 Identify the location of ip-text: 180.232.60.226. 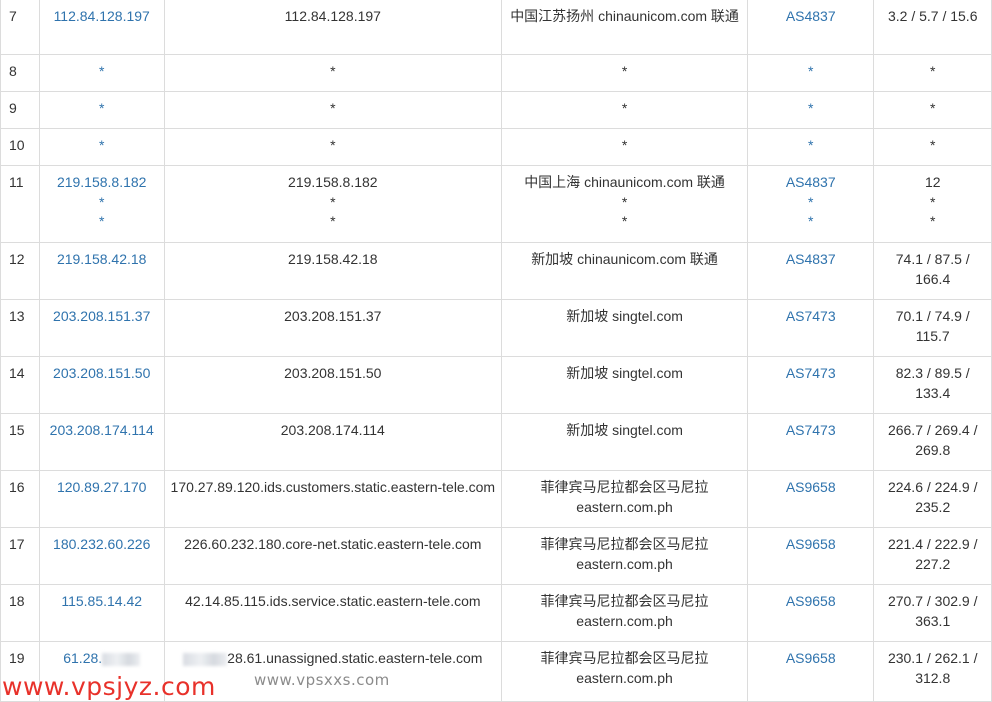
(101, 544).